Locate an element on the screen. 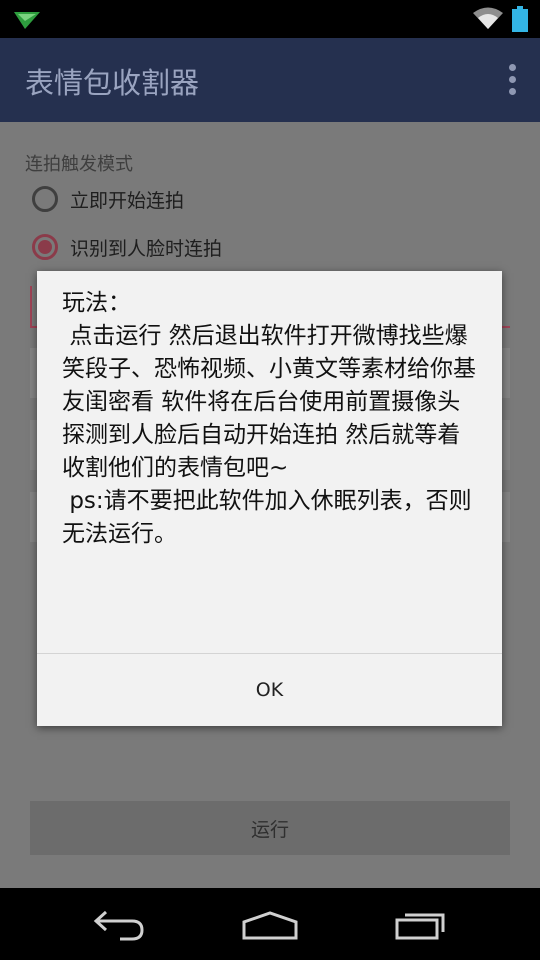 This screenshot has width=540, height=960. radio-face-detect: 识别到人脸时连拍 is located at coordinates (127, 247).